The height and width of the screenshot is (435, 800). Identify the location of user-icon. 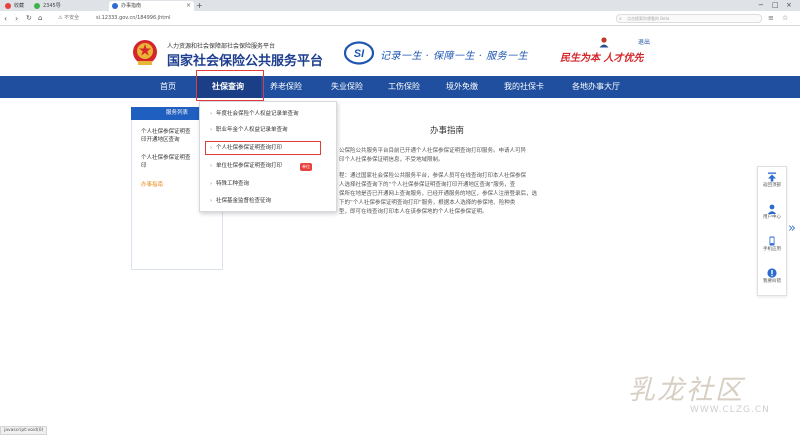
(772, 209).